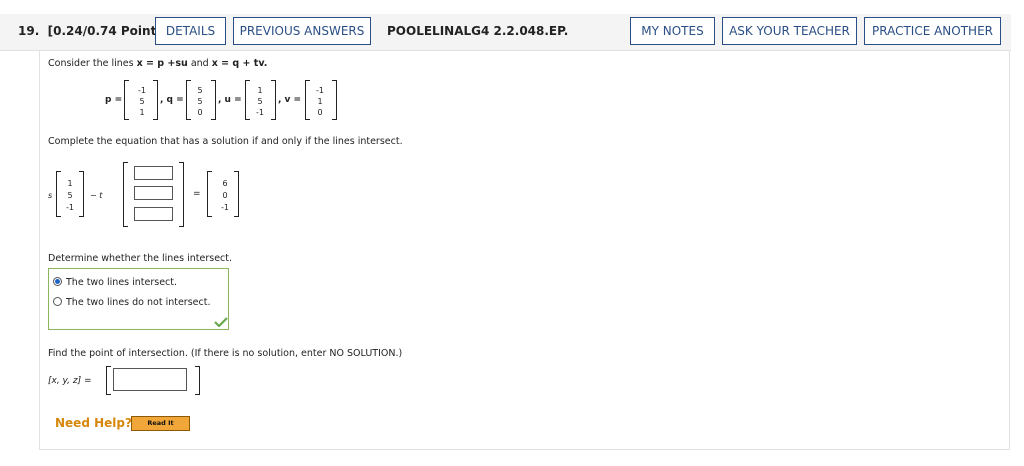 The image size is (1024, 466). I want to click on equation-equals: =, so click(197, 194).